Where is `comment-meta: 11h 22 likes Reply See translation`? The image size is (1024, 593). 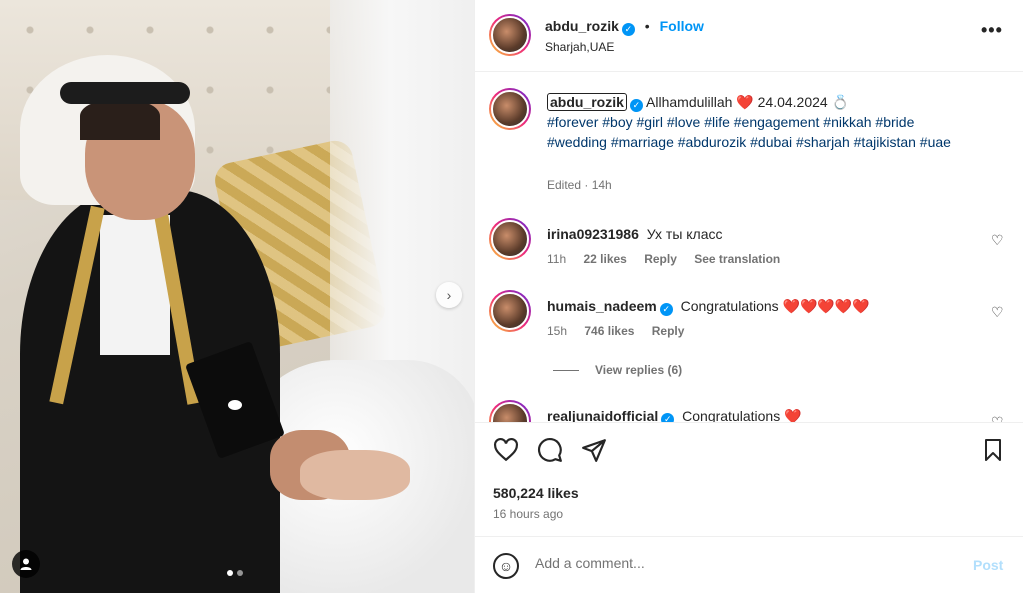 comment-meta: 11h 22 likes Reply See translation is located at coordinates (670, 259).